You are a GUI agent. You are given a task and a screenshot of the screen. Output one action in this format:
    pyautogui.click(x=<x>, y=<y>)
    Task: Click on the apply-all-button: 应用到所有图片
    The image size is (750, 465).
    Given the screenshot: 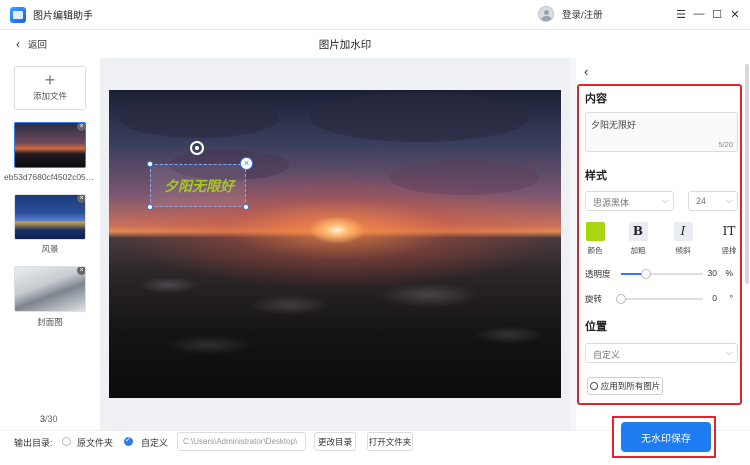 What is the action you would take?
    pyautogui.click(x=625, y=386)
    